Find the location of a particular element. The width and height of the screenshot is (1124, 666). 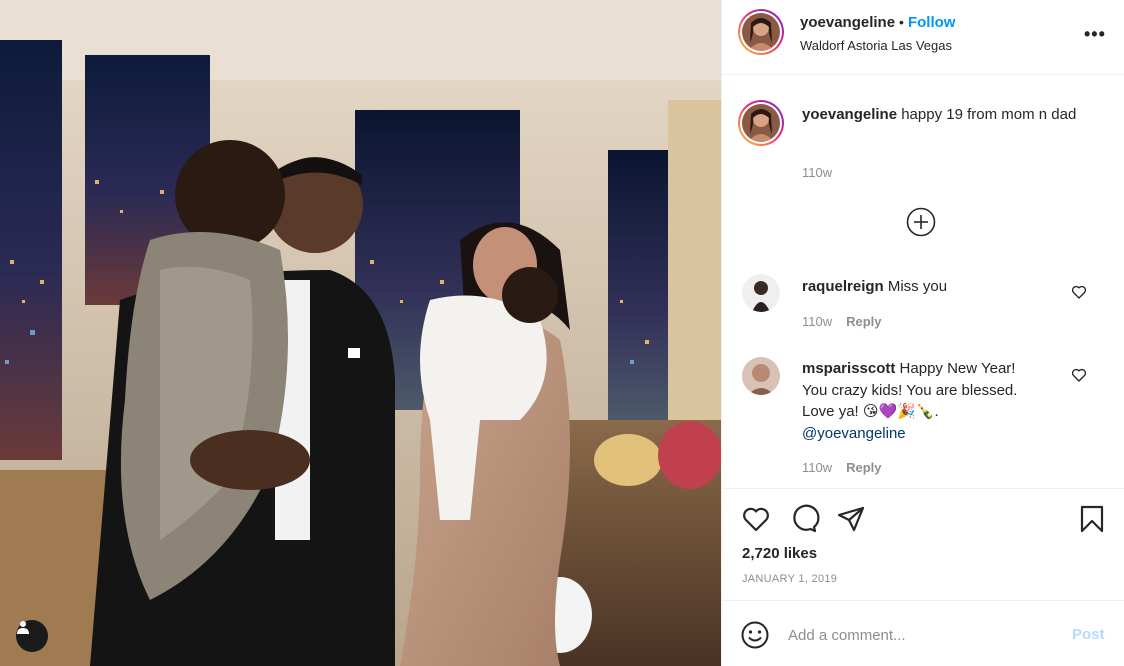

add-comment-bar: Post is located at coordinates (923, 633).